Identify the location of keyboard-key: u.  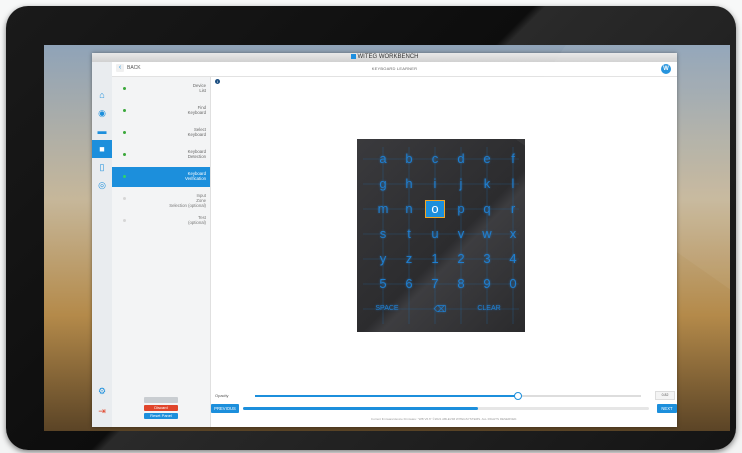
(435, 234).